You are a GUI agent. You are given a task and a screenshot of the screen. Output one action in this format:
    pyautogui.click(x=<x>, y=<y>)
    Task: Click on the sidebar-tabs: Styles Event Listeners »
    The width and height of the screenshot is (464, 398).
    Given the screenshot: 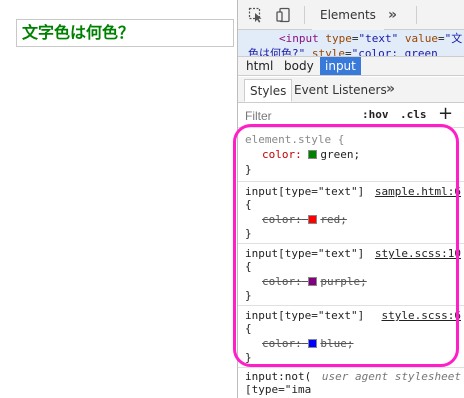 What is the action you would take?
    pyautogui.click(x=351, y=90)
    